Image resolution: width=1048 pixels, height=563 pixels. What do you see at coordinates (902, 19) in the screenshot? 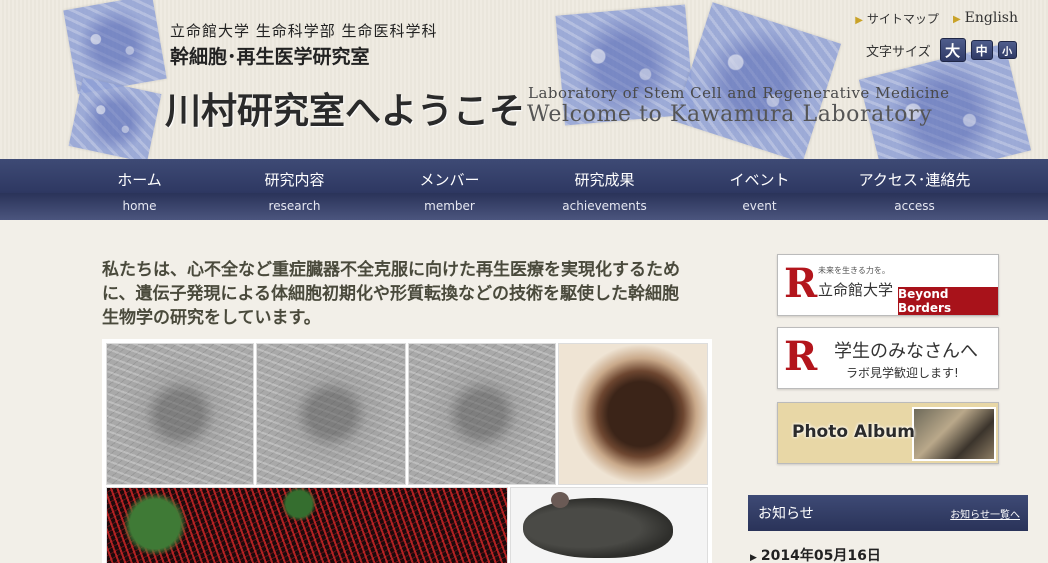
I see `sitemap-label: サイトマップ` at bounding box center [902, 19].